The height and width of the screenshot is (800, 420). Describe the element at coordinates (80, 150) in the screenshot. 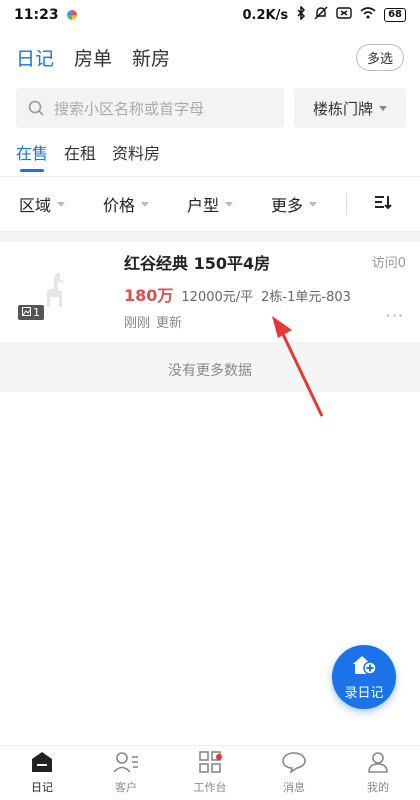

I see `tab-for-rent: 在租` at that location.